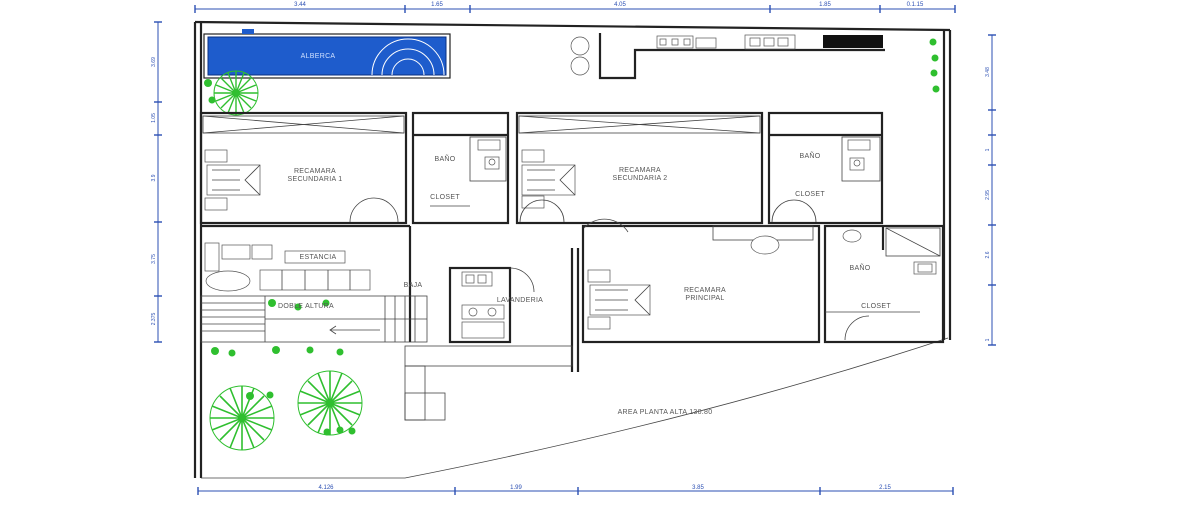 The width and height of the screenshot is (1200, 507). I want to click on area-label: AREA PLANTA ALTA 130.80, so click(665, 412).